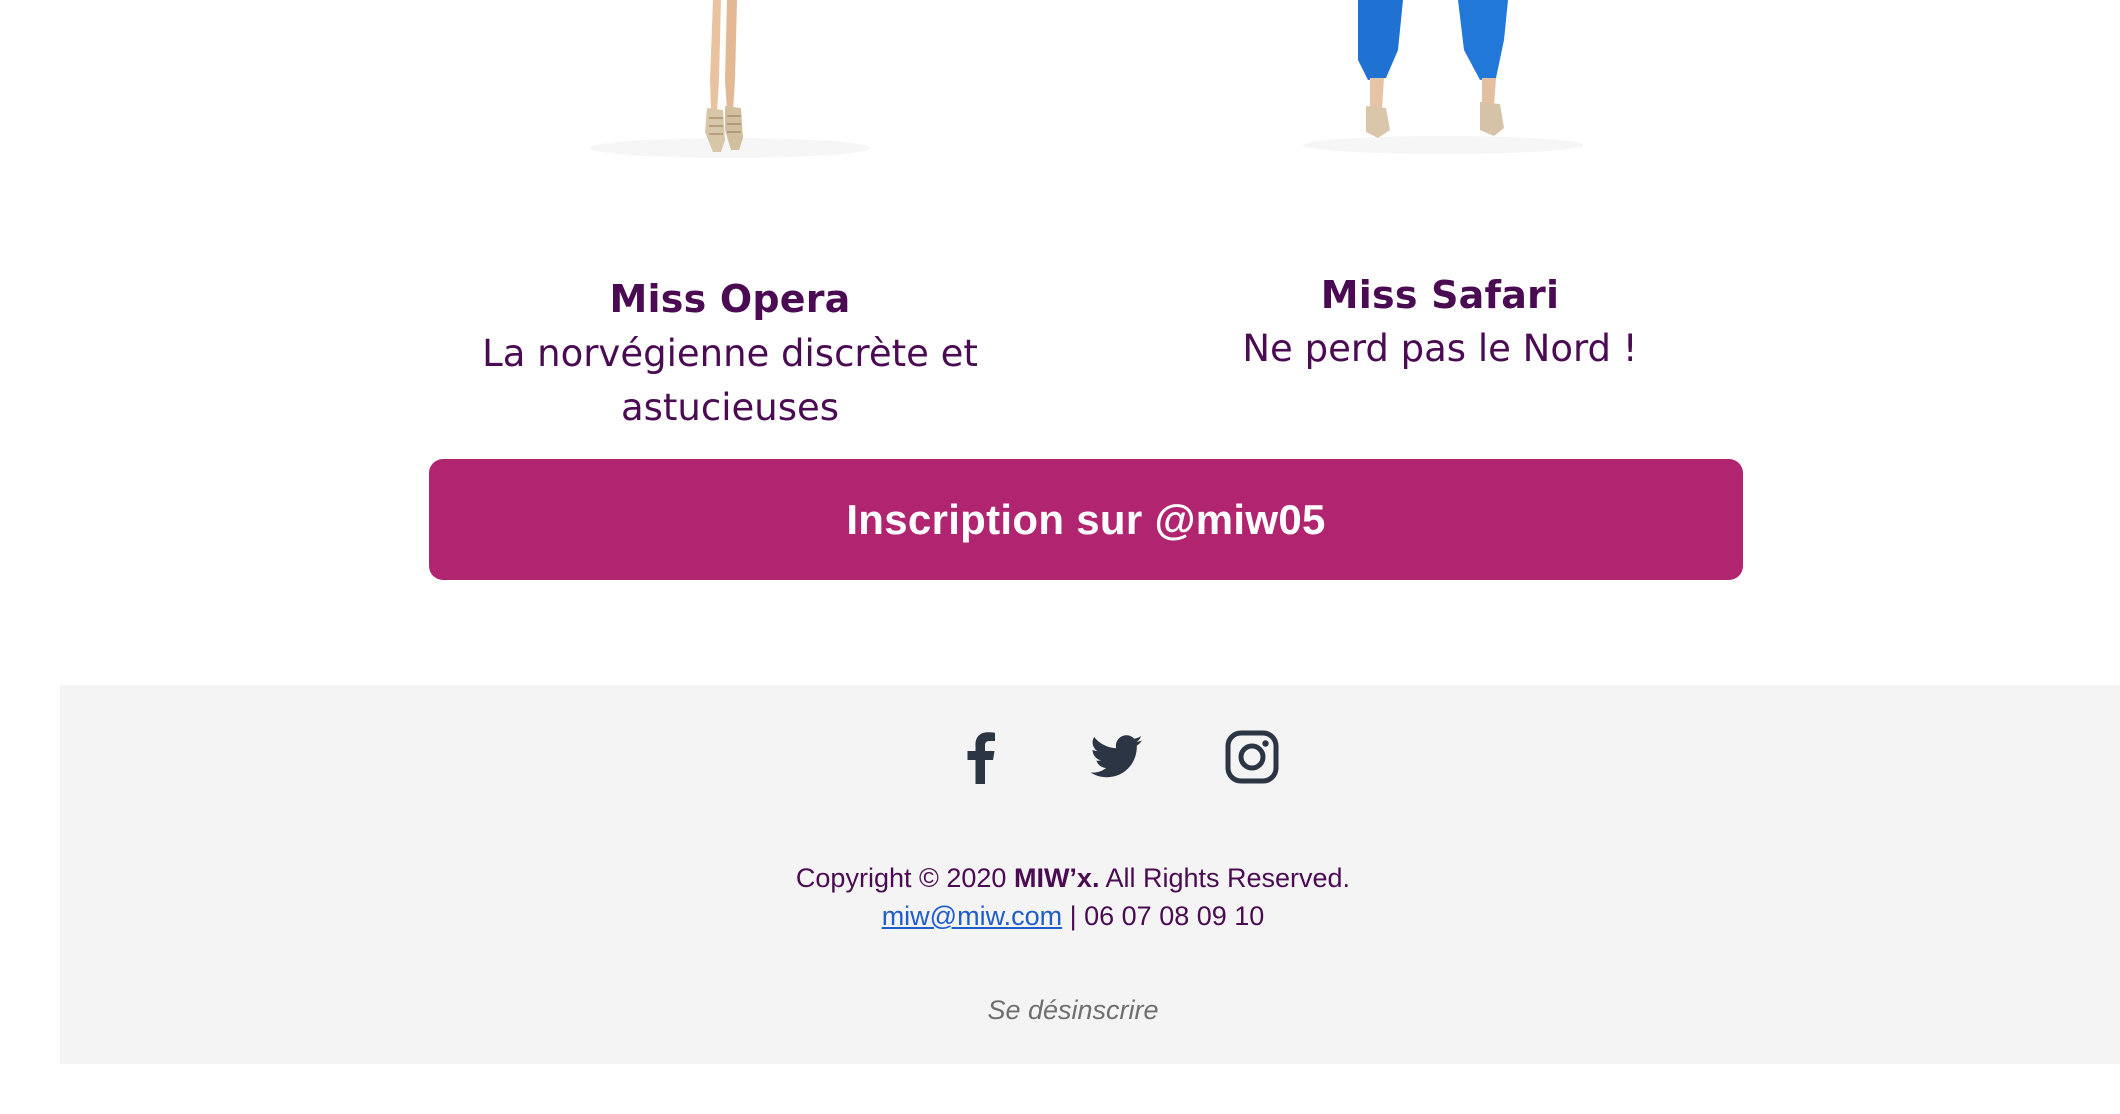 The image size is (2120, 1114). Describe the element at coordinates (730, 407) in the screenshot. I see `miss-opera-description-line2: astucieuses` at that location.